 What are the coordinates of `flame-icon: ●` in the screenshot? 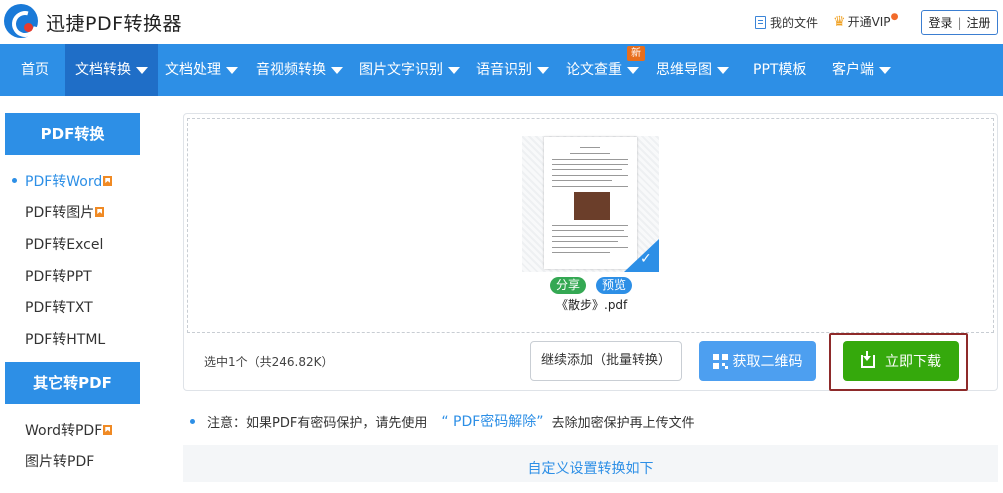 It's located at (894, 16).